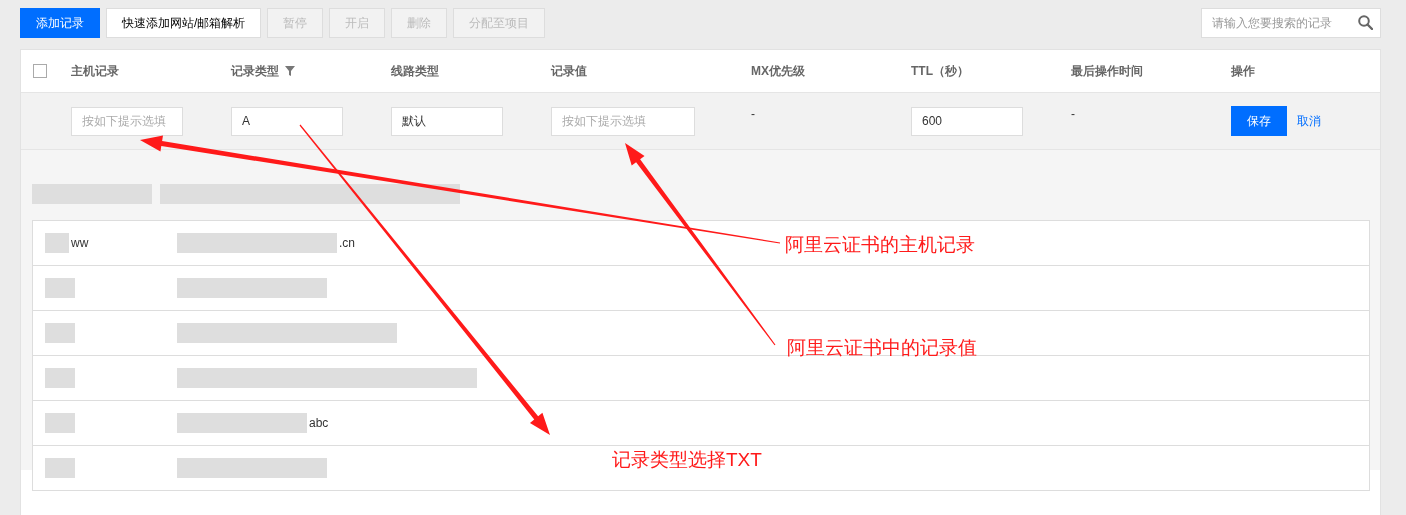  I want to click on column-header: 主机记录, so click(95, 71).